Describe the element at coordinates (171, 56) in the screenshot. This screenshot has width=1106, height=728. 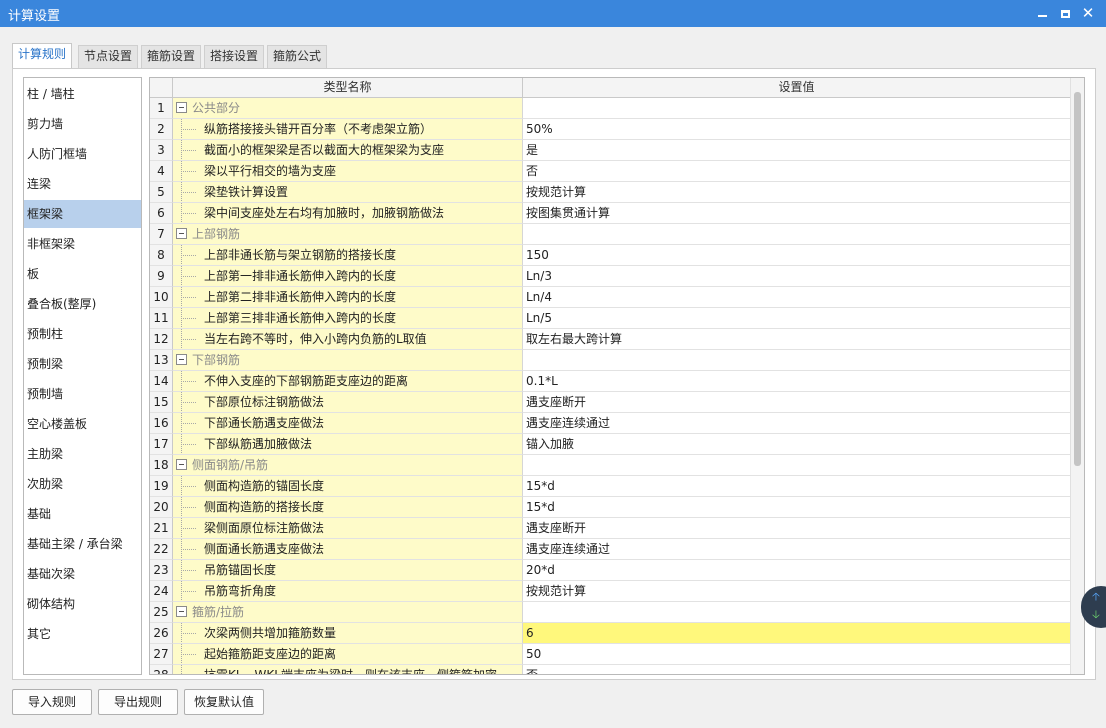
I see `tab-stirrup-settings: 箍筋设置` at that location.